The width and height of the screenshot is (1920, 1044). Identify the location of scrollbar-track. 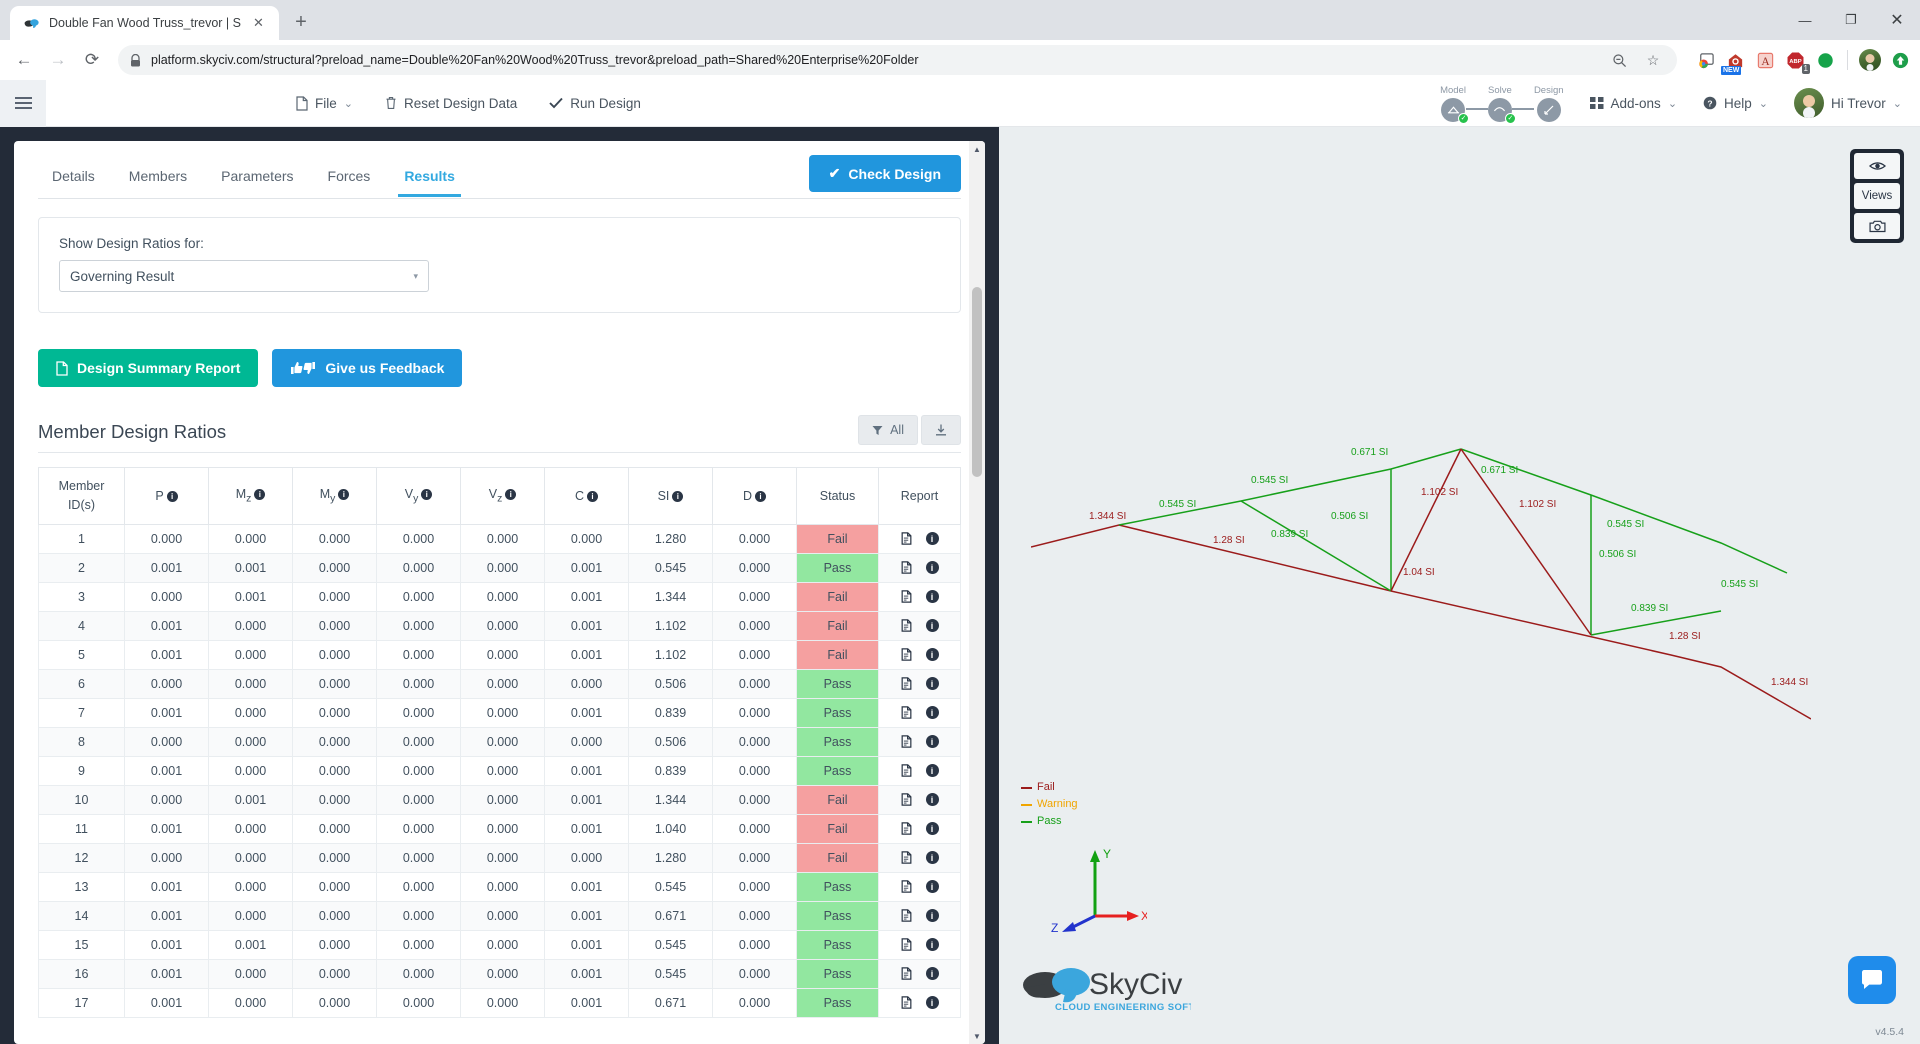
(977, 592).